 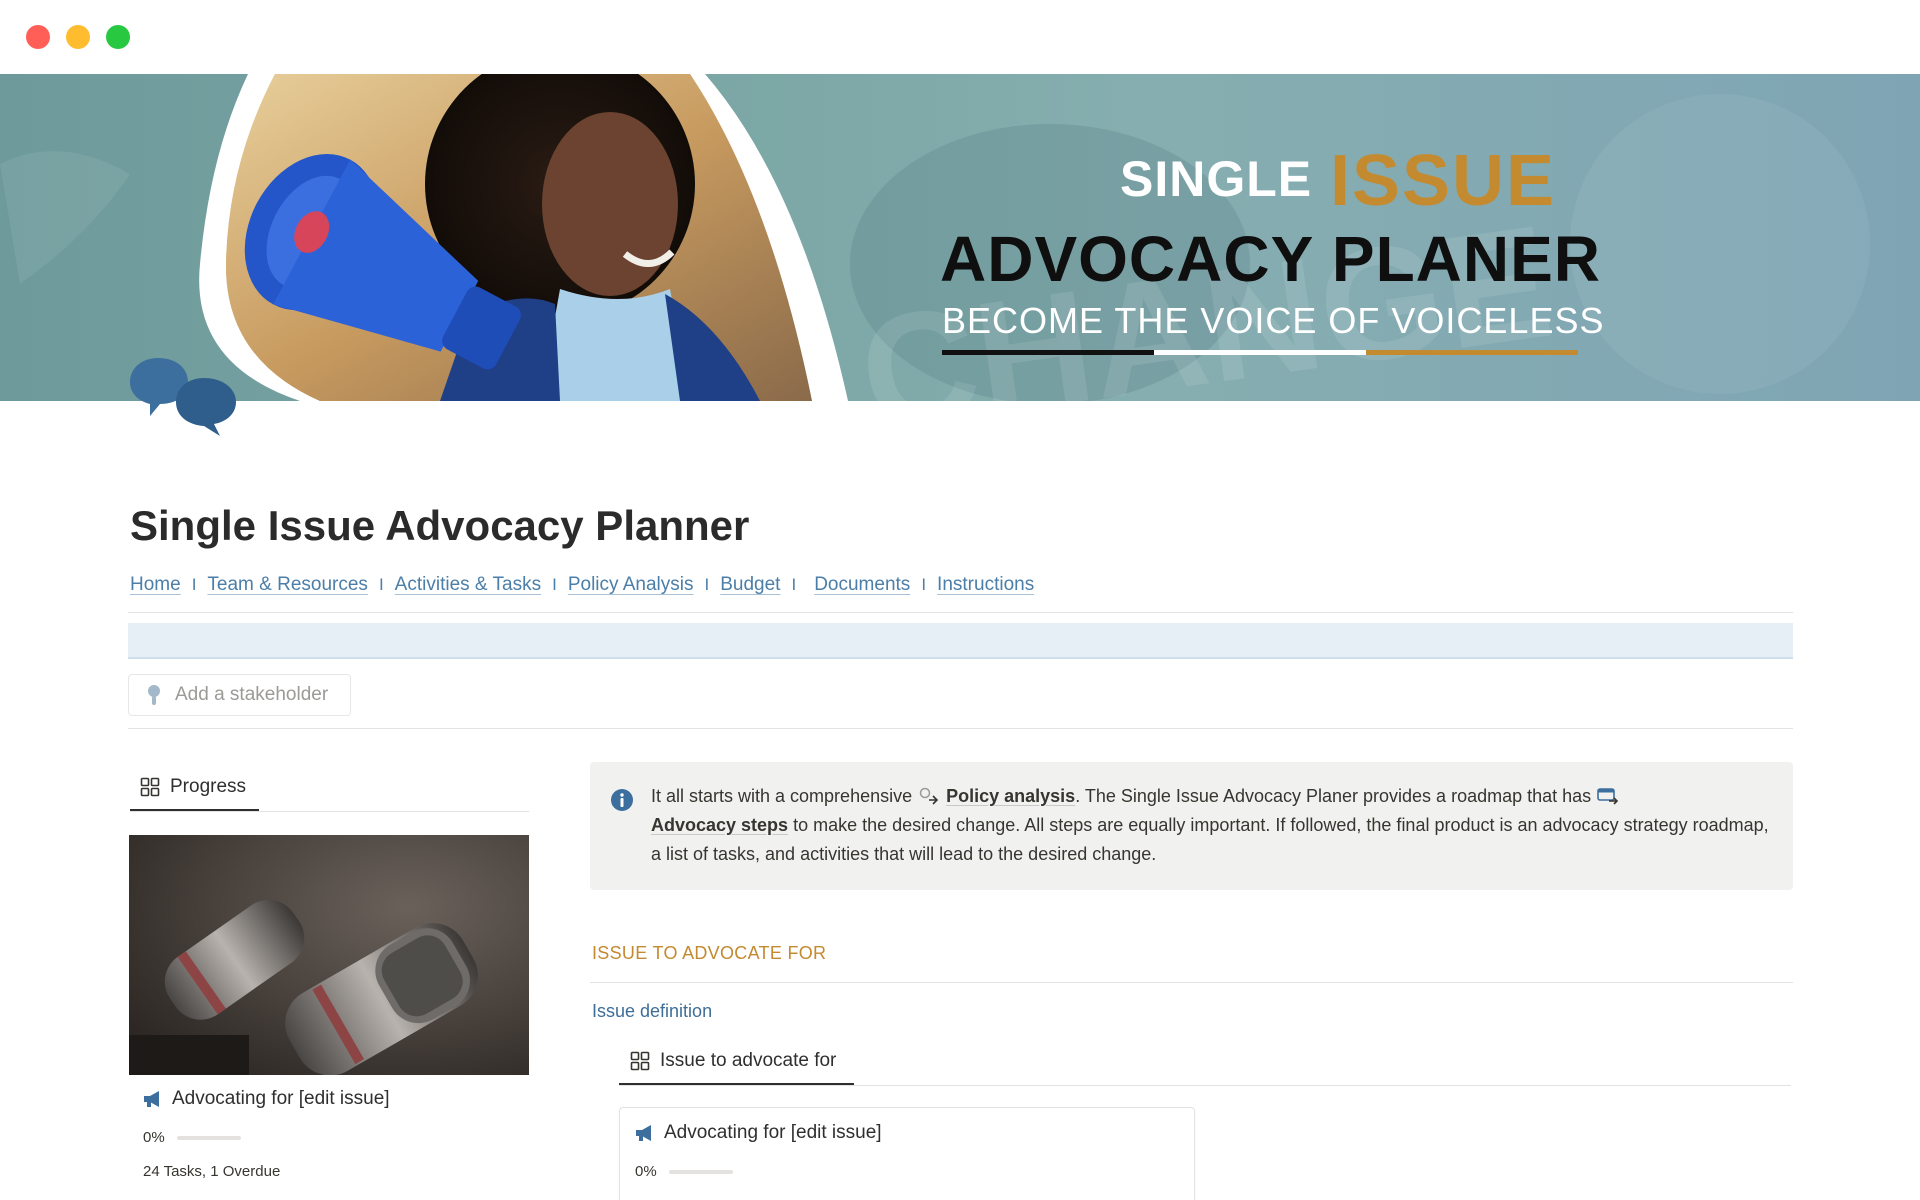 I want to click on banner-title-advocacy: ADVOCACY PLANER, so click(x=1270, y=259).